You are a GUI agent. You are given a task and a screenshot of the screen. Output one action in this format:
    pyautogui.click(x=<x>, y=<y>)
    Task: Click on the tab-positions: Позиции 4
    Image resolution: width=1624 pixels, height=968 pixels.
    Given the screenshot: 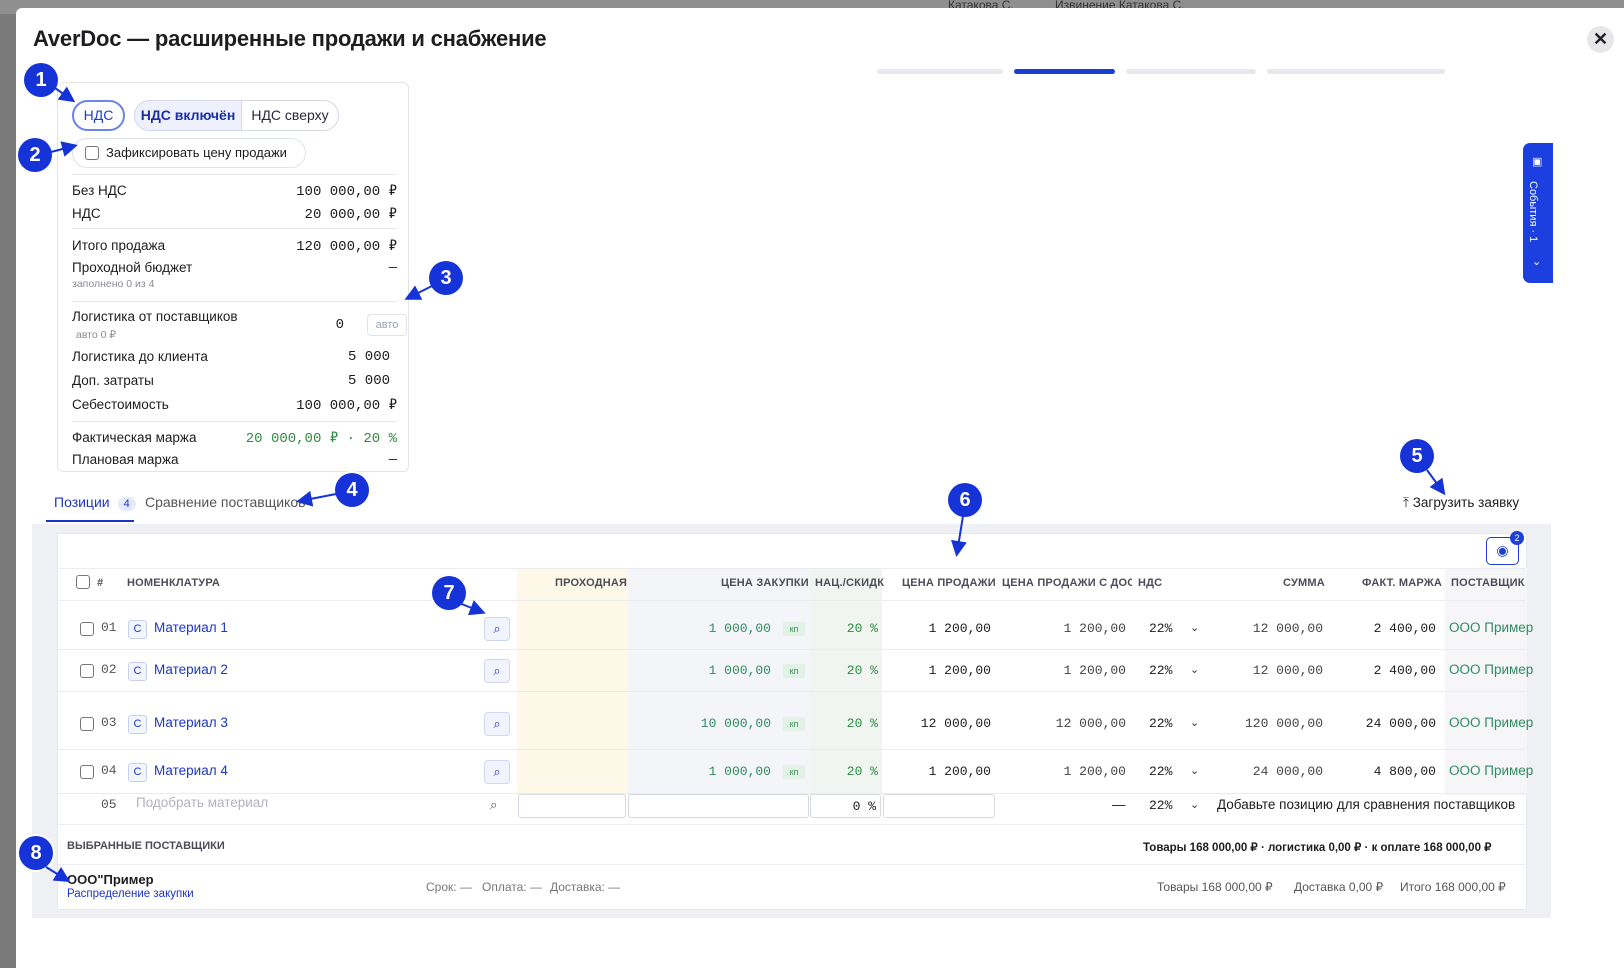 What is the action you would take?
    pyautogui.click(x=95, y=502)
    